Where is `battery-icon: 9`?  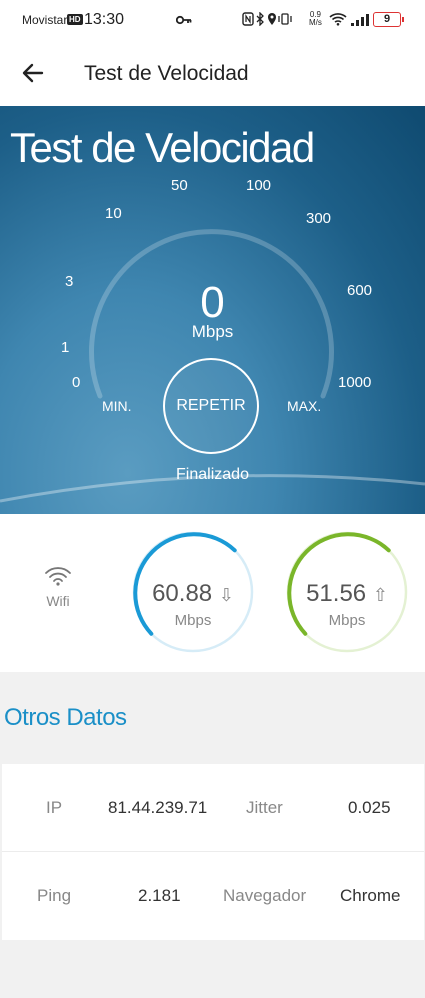 battery-icon: 9 is located at coordinates (388, 19).